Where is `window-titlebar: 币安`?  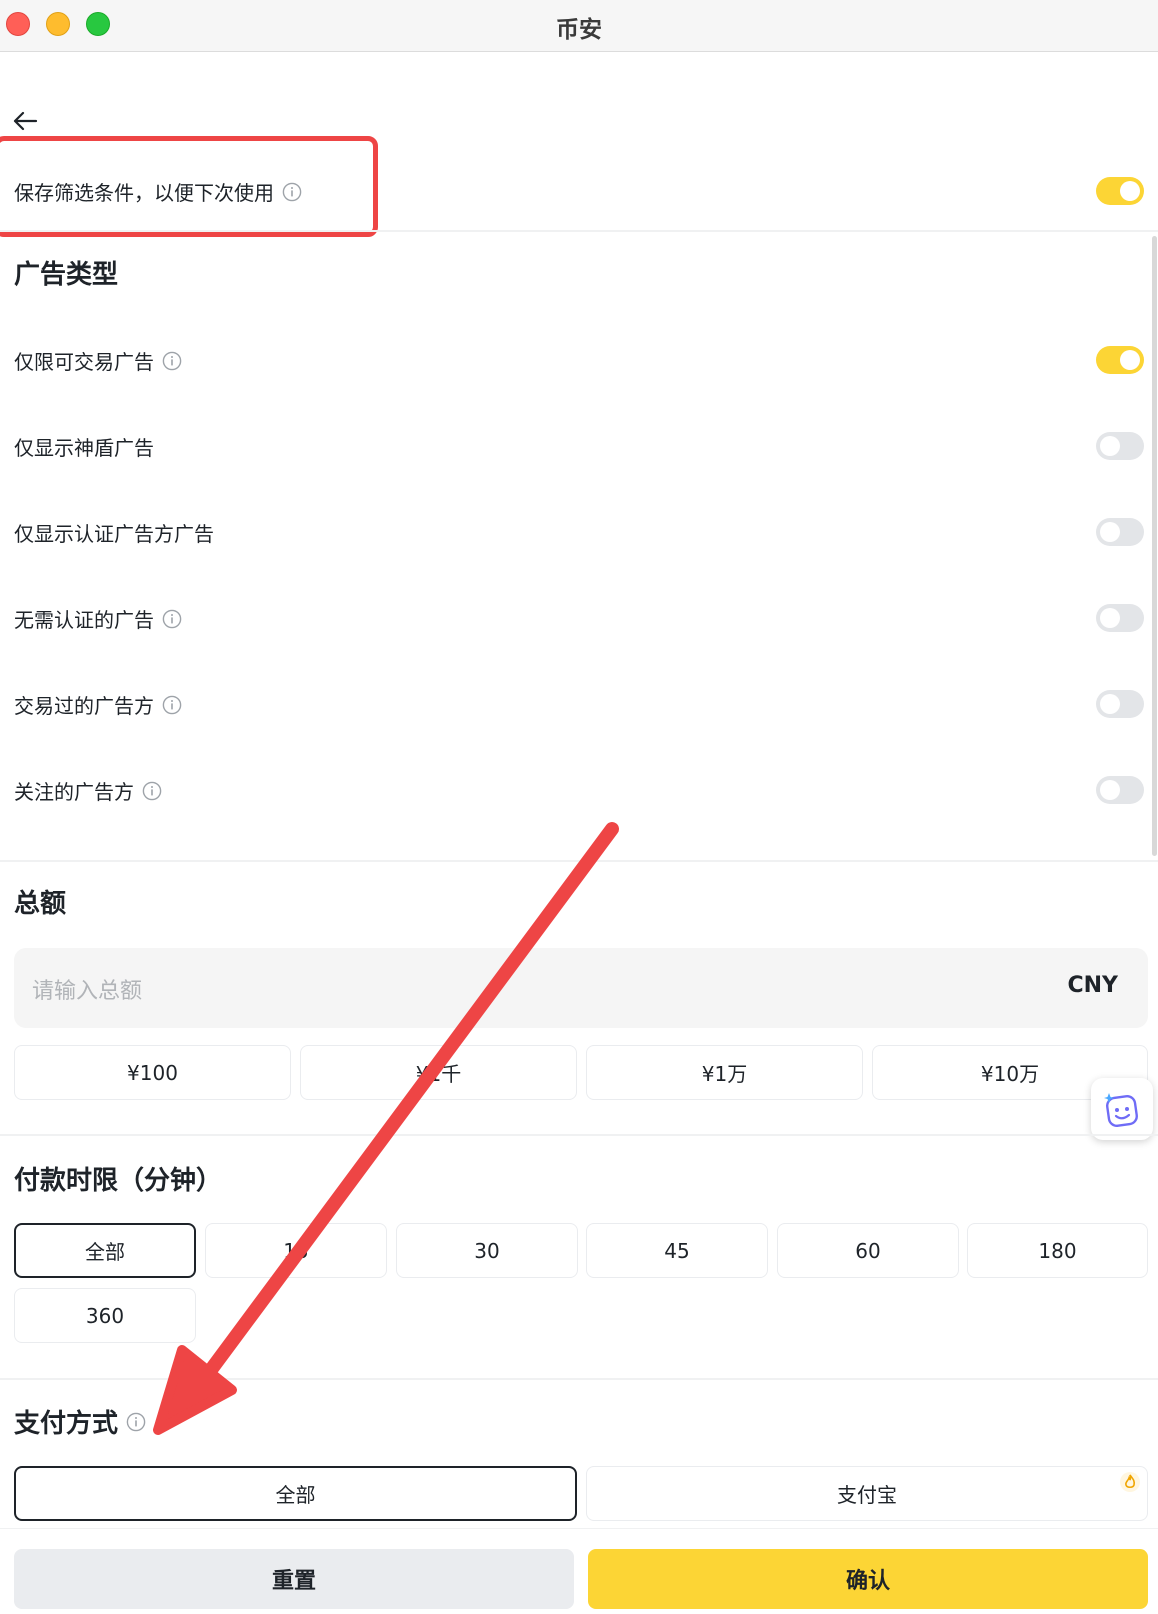 window-titlebar: 币安 is located at coordinates (579, 26).